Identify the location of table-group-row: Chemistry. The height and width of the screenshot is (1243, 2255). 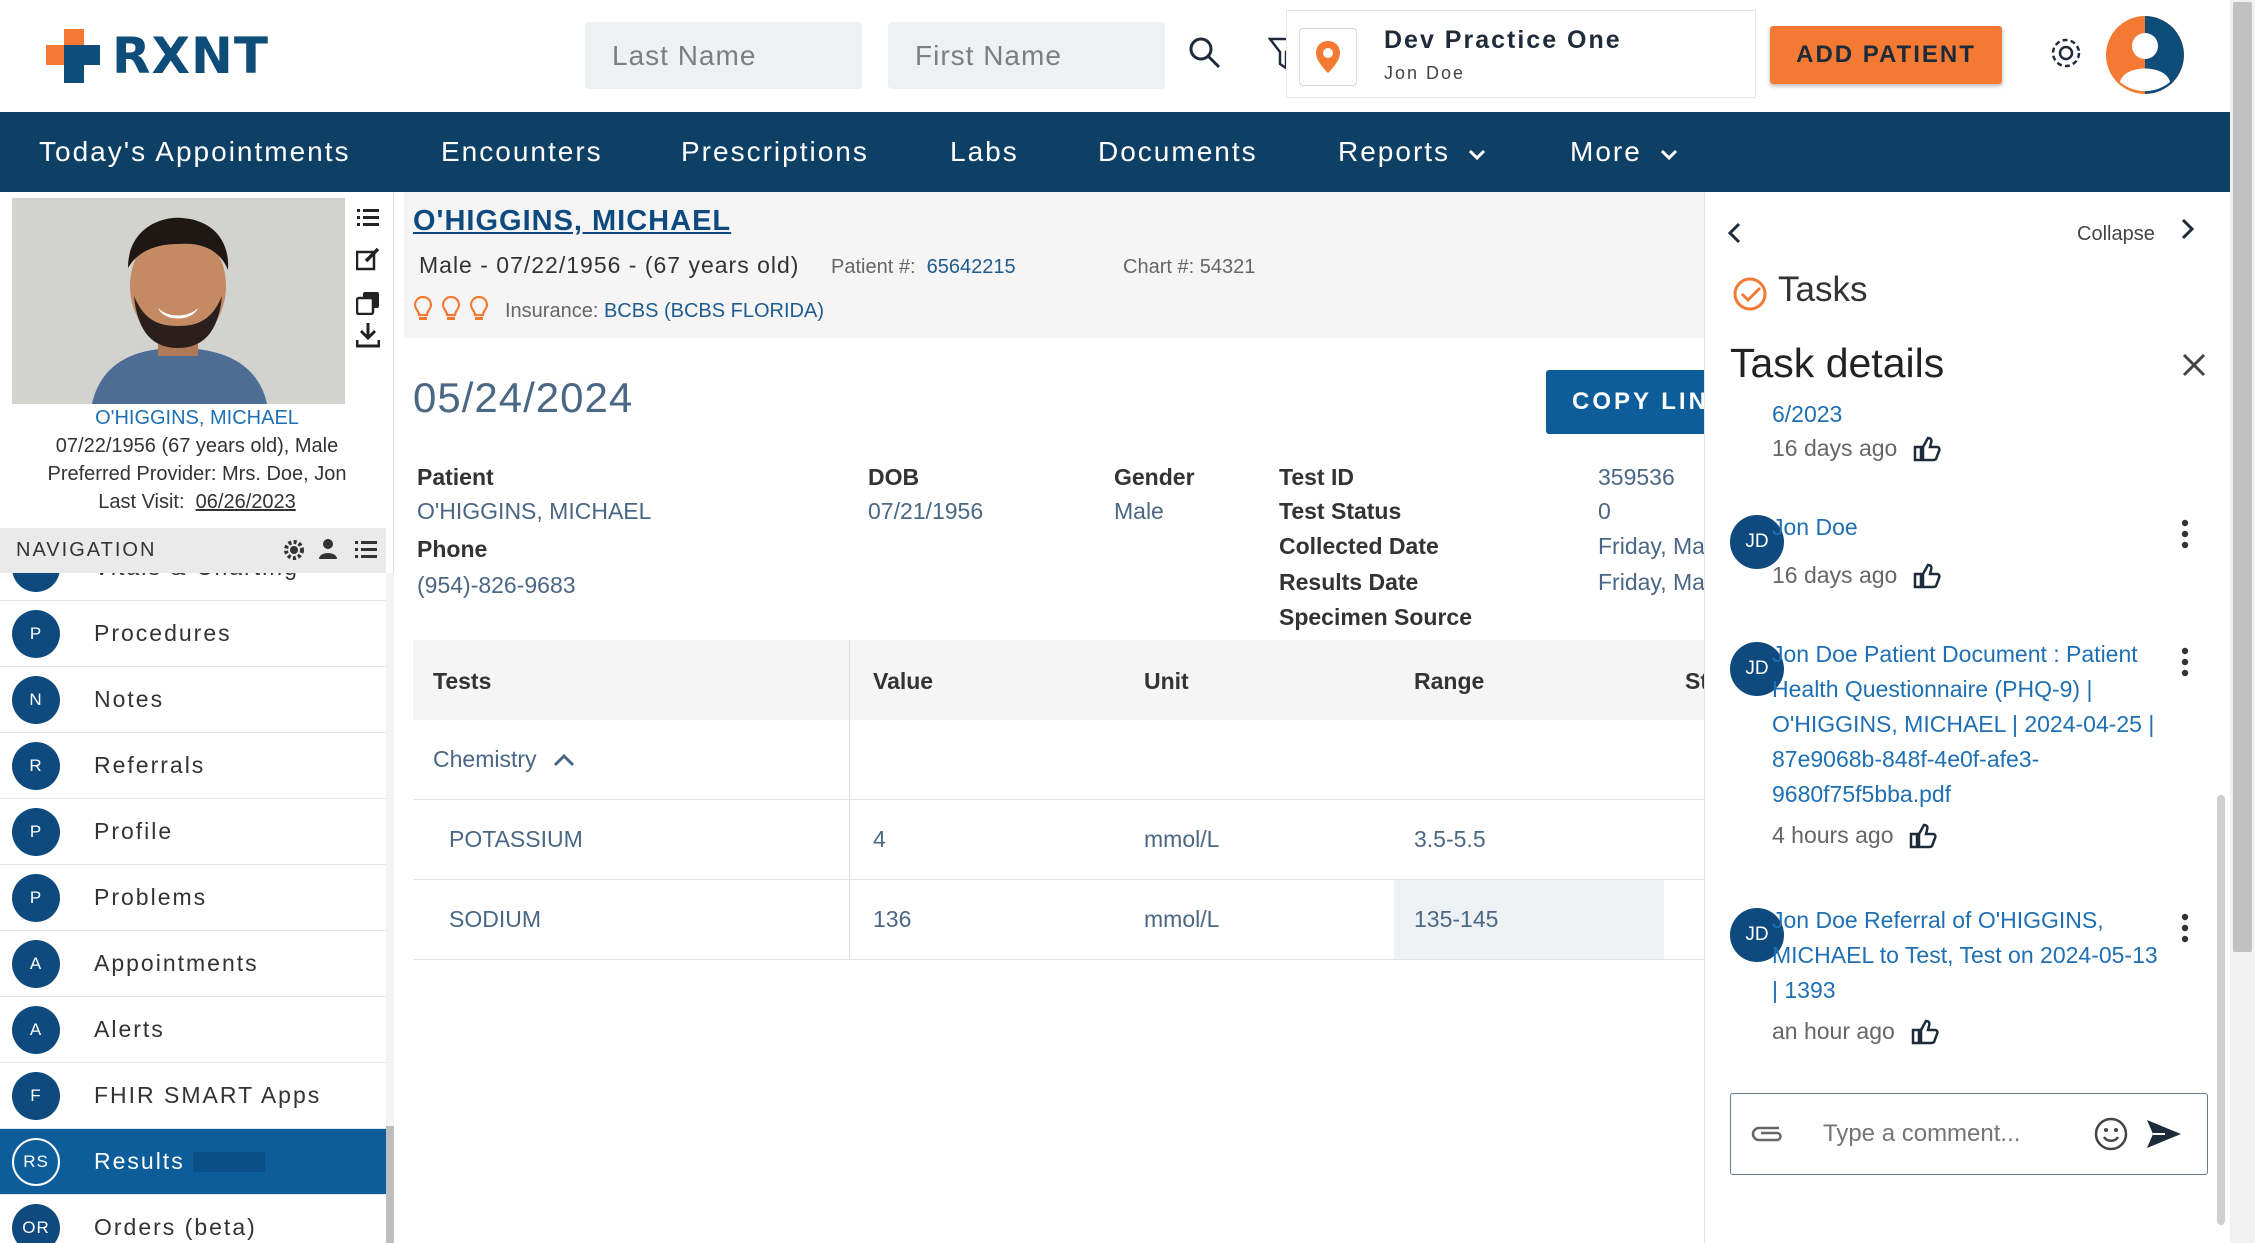
(1058, 760).